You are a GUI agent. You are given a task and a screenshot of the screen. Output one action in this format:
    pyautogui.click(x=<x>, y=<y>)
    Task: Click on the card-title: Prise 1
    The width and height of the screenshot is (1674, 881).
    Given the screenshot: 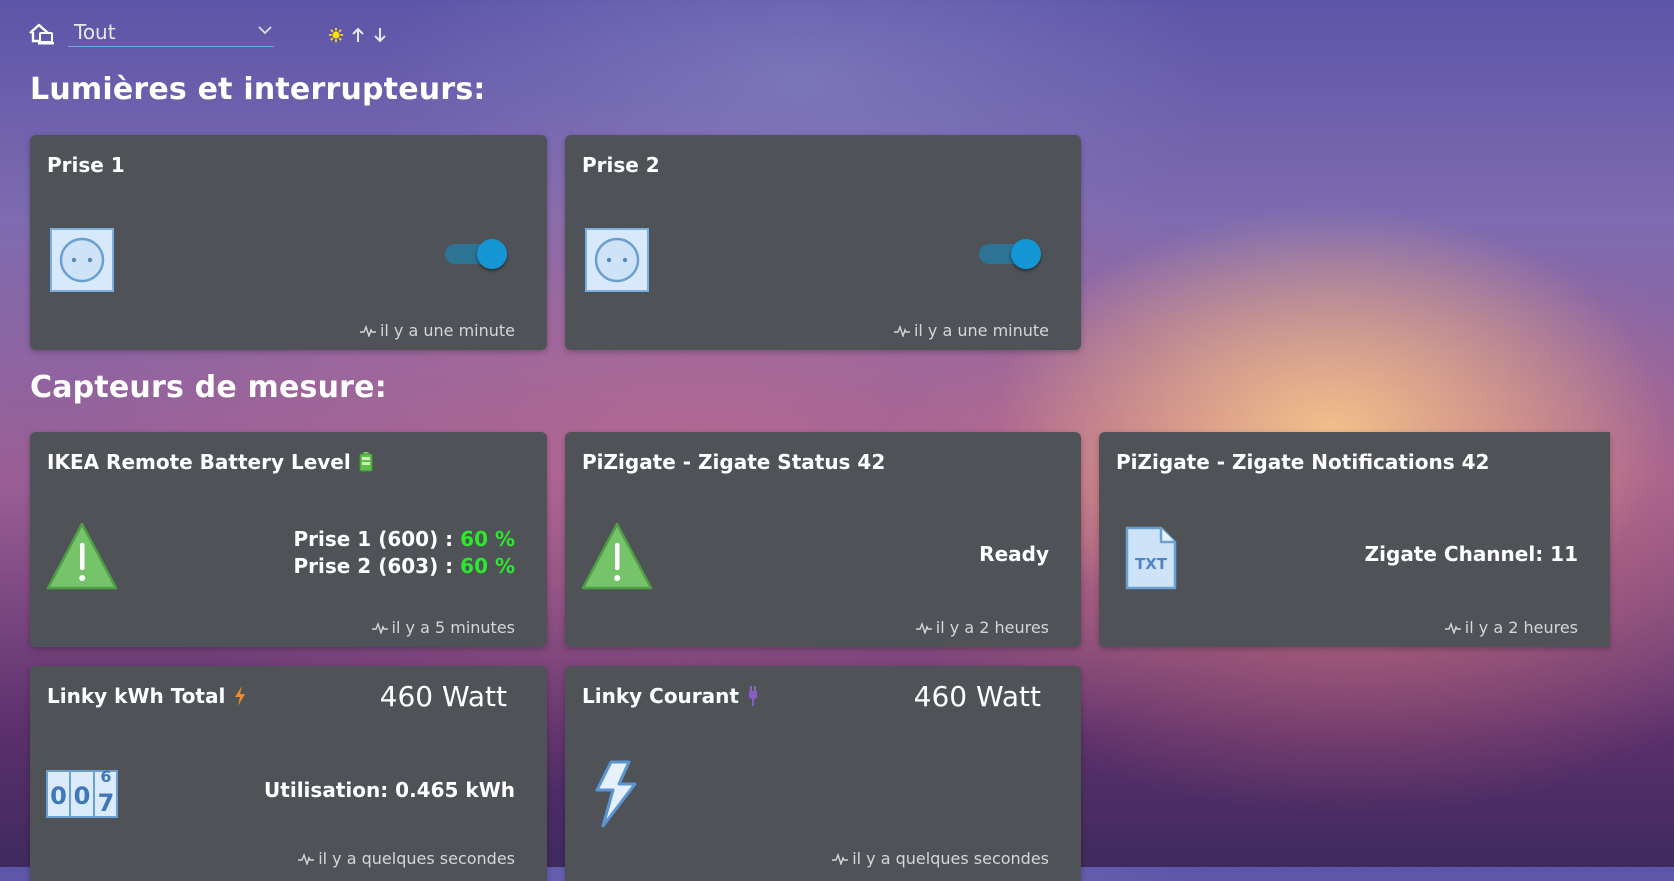 What is the action you would take?
    pyautogui.click(x=86, y=165)
    